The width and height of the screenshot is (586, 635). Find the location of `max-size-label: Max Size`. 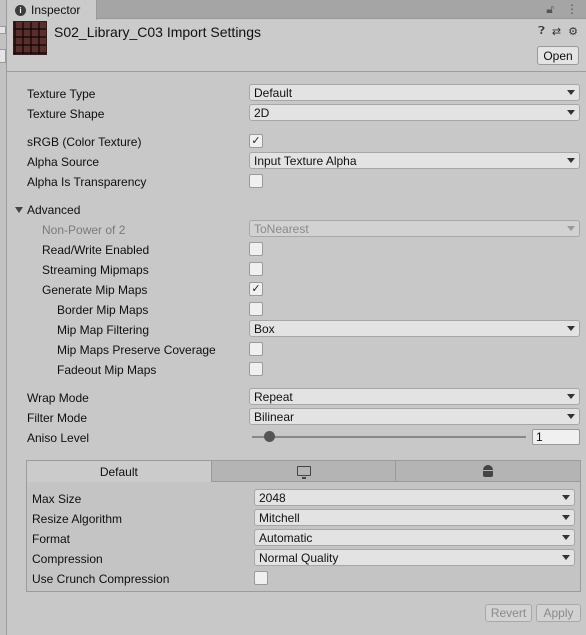

max-size-label: Max Size is located at coordinates (57, 499).